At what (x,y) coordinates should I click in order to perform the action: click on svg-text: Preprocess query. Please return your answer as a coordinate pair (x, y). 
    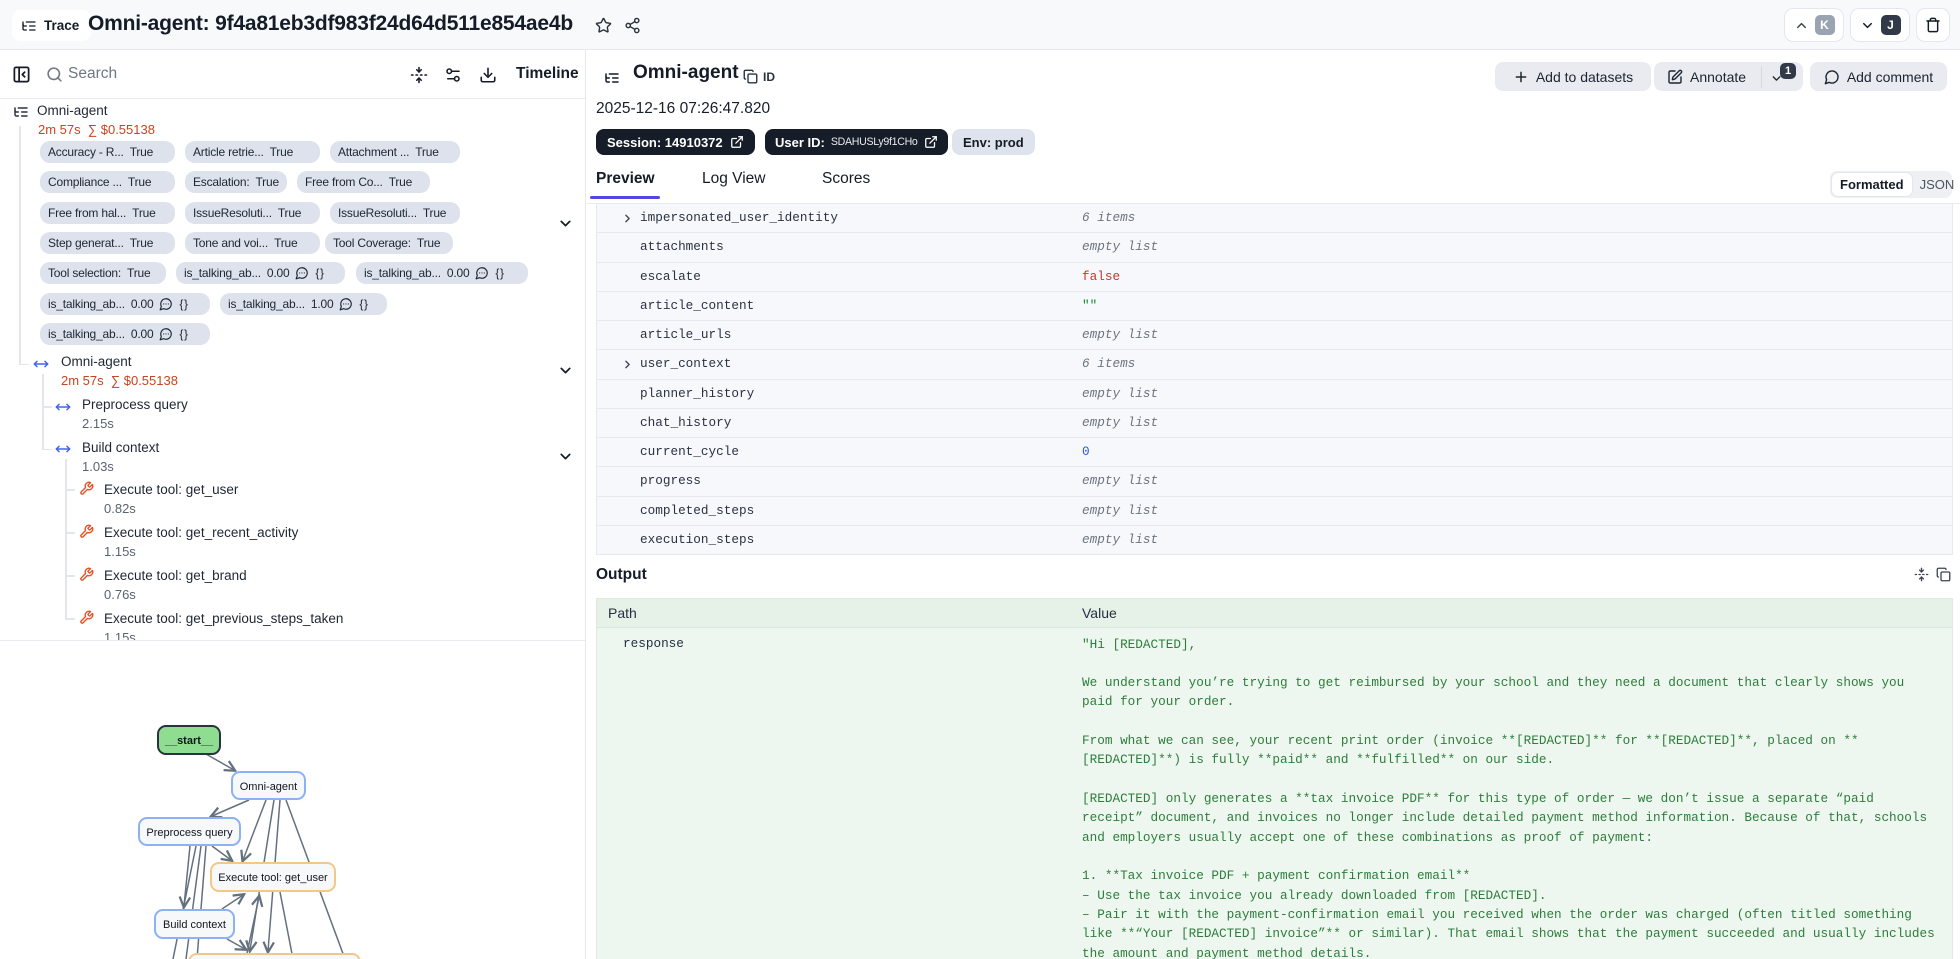
    Looking at the image, I should click on (189, 833).